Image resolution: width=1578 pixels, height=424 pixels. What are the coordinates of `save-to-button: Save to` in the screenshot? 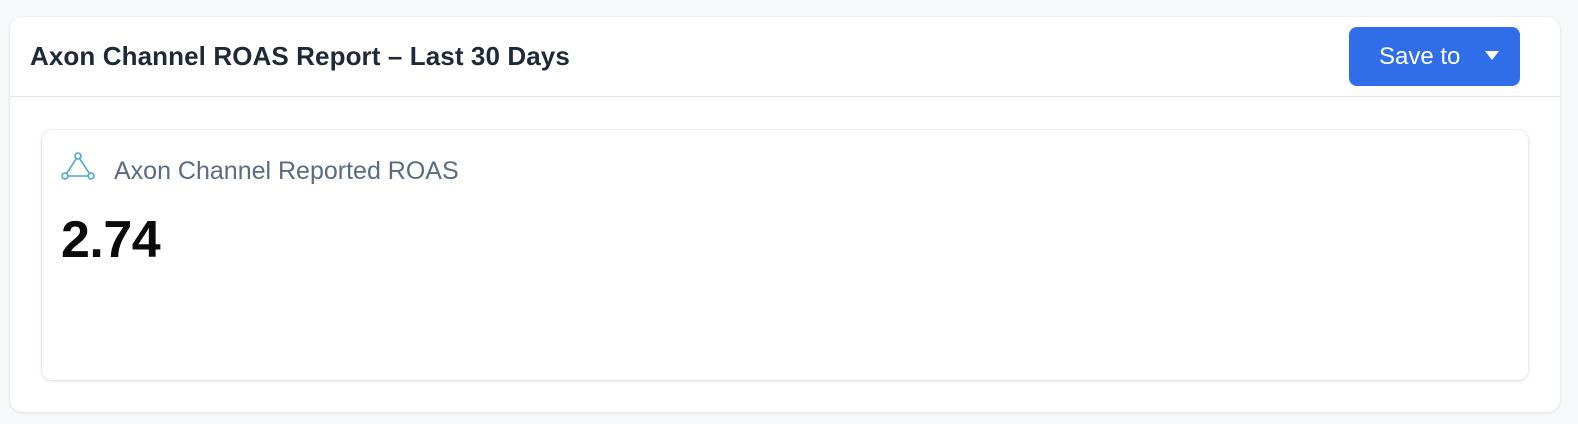 It's located at (1434, 56).